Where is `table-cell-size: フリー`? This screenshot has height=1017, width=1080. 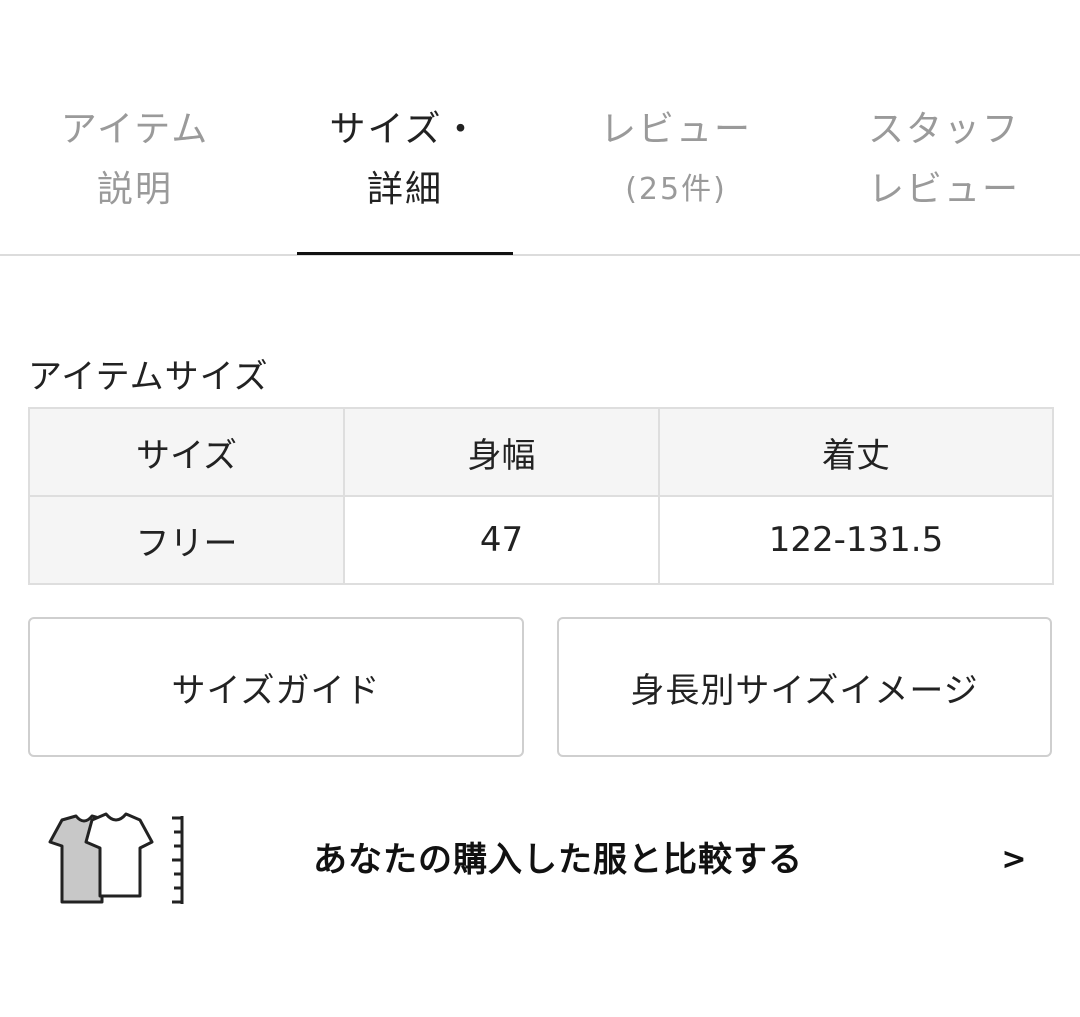 table-cell-size: フリー is located at coordinates (186, 540).